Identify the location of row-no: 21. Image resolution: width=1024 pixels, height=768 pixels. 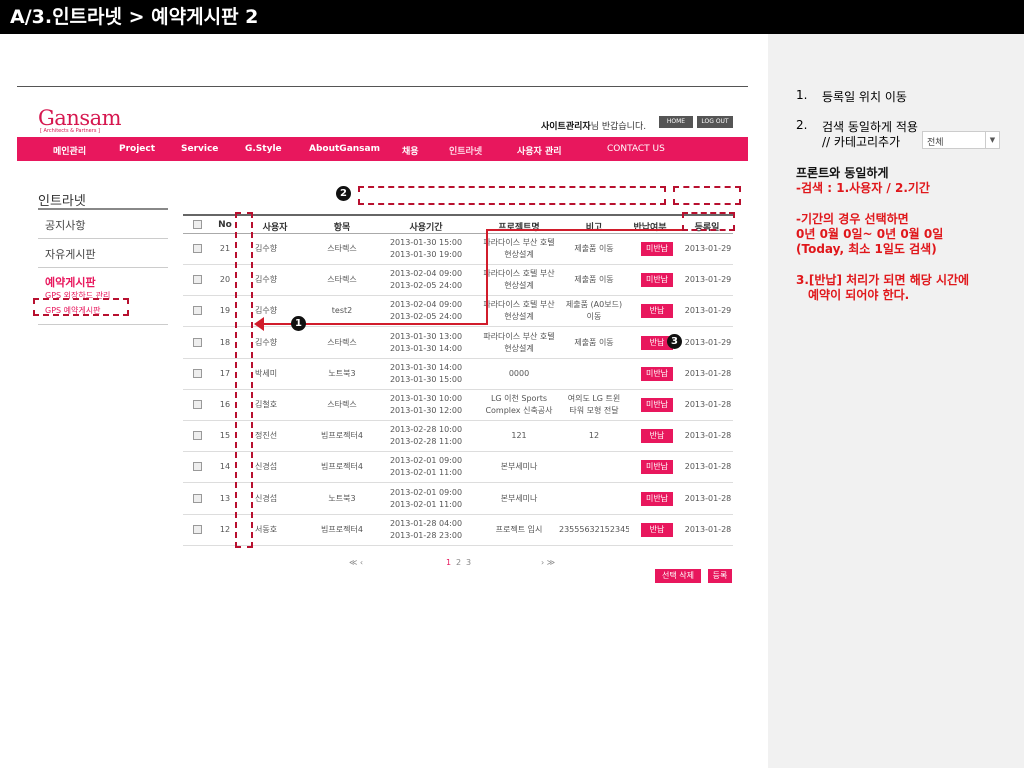
(225, 248).